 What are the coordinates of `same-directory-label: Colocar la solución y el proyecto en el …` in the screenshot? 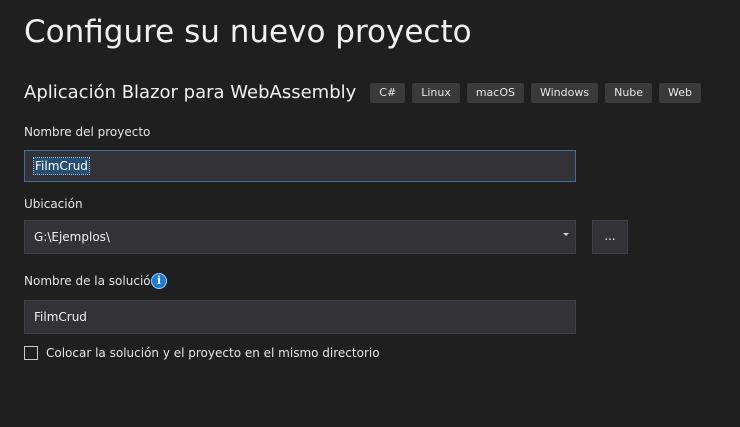 It's located at (213, 353).